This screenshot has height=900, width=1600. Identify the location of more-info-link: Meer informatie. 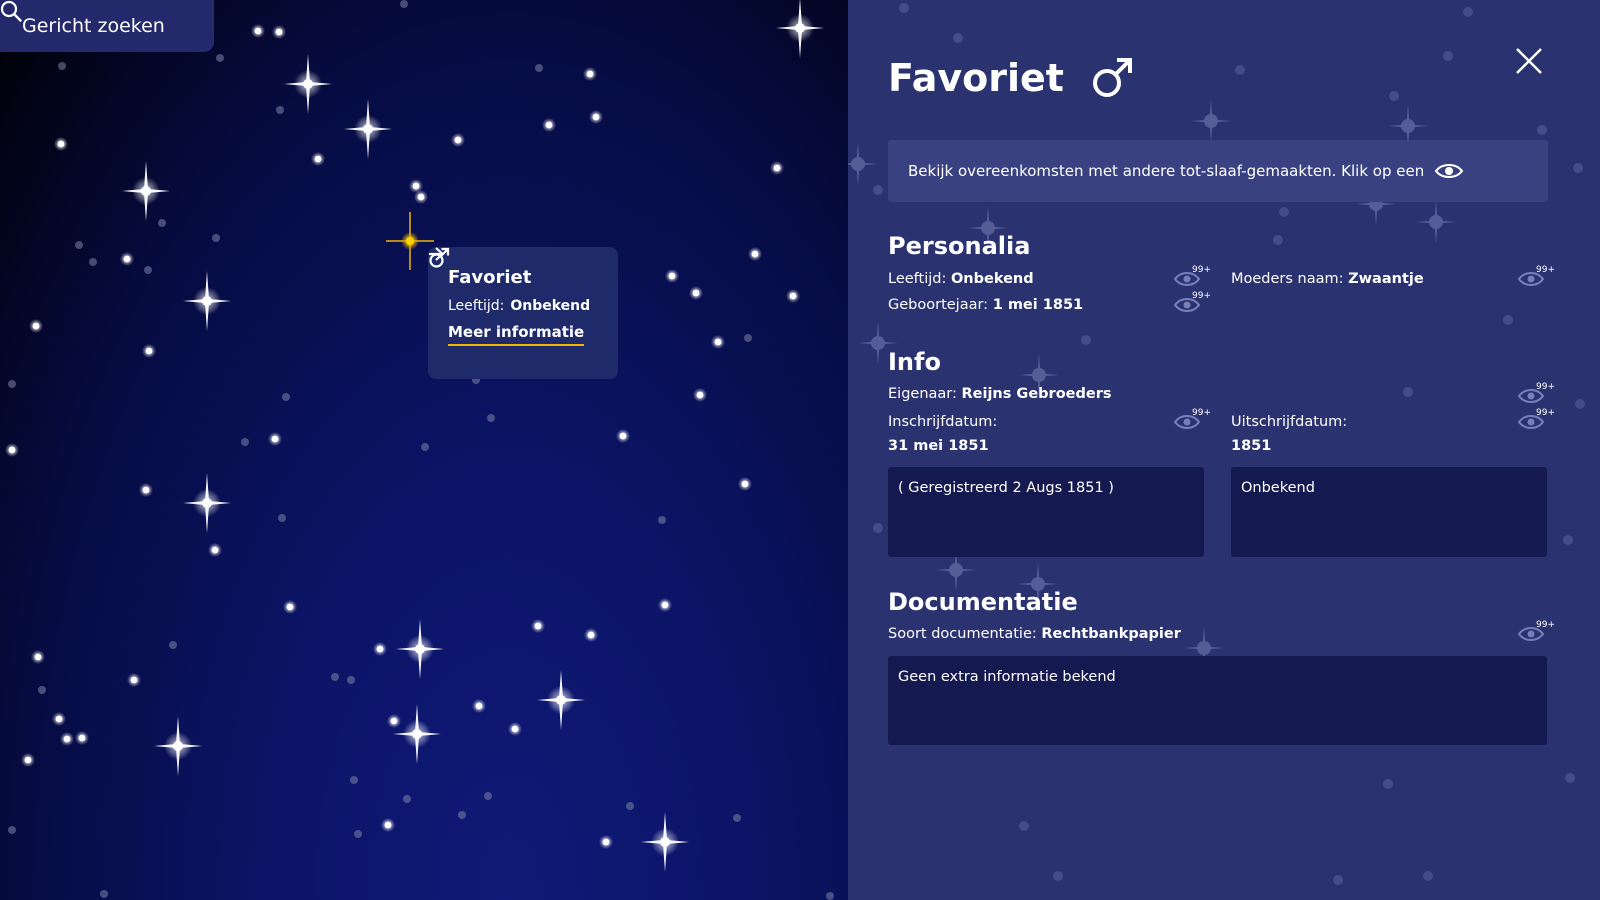
(507, 296).